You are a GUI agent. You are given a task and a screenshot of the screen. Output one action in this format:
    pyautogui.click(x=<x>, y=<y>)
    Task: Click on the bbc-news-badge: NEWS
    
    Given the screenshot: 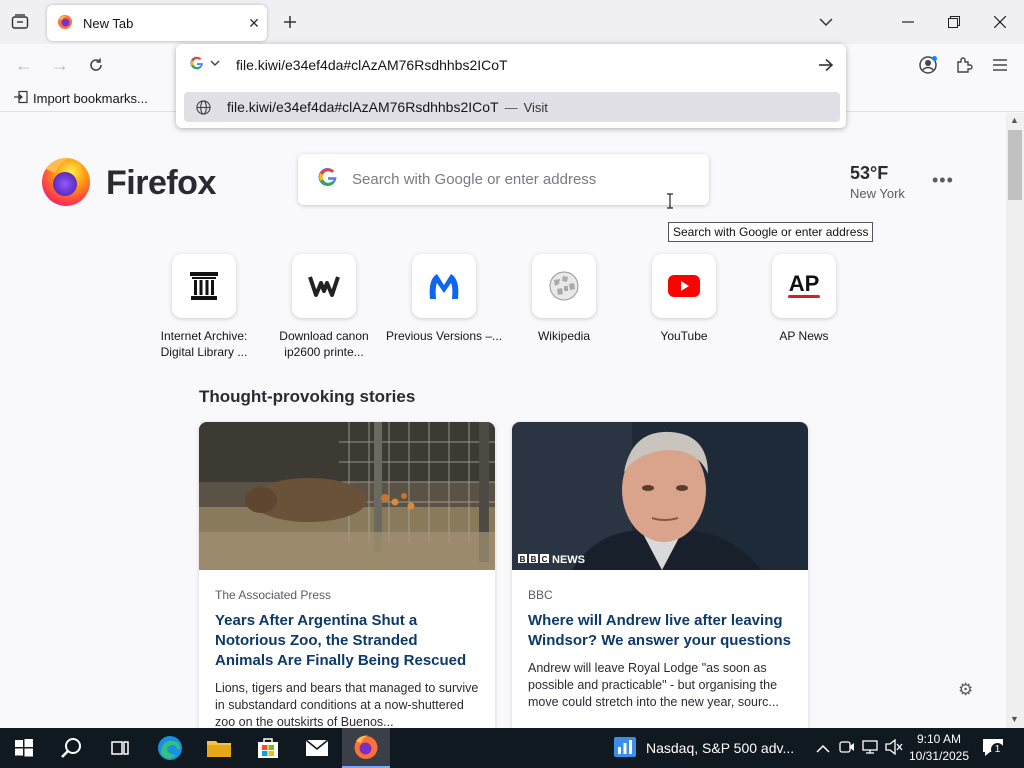 What is the action you would take?
    pyautogui.click(x=568, y=560)
    